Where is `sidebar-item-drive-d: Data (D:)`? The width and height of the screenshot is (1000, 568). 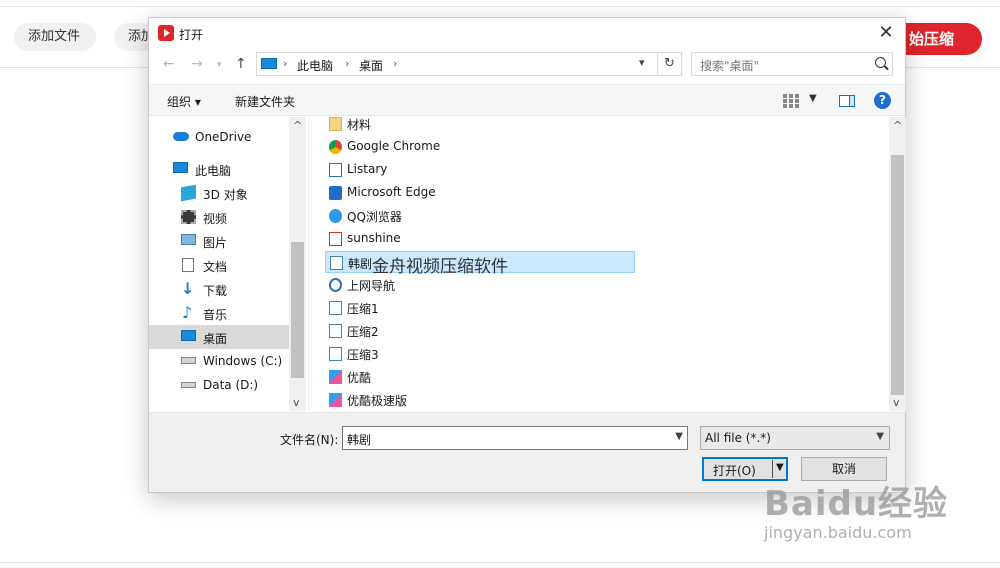 sidebar-item-drive-d: Data (D:) is located at coordinates (219, 385).